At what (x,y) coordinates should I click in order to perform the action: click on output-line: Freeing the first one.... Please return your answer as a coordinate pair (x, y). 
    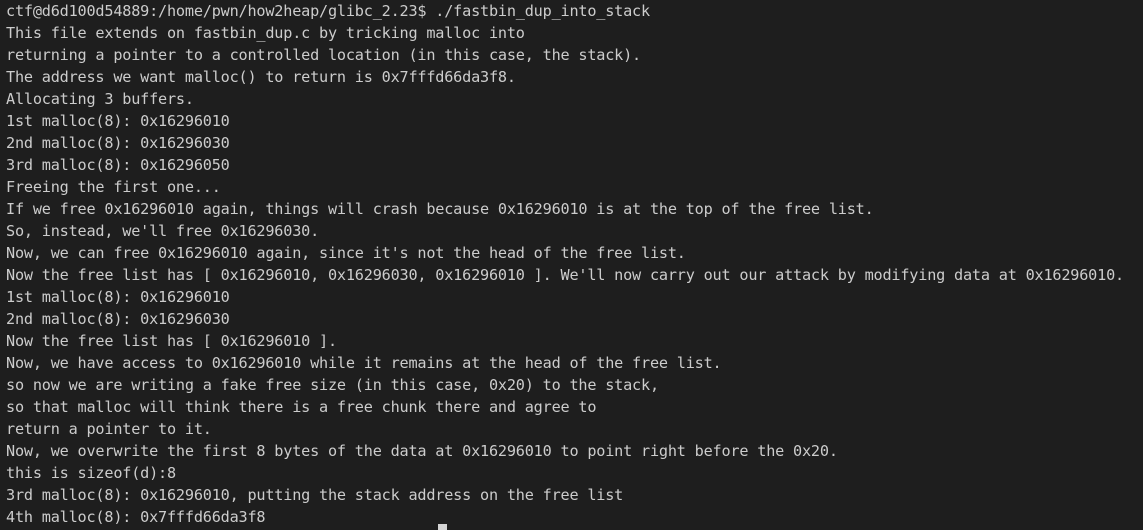
    Looking at the image, I should click on (113, 187).